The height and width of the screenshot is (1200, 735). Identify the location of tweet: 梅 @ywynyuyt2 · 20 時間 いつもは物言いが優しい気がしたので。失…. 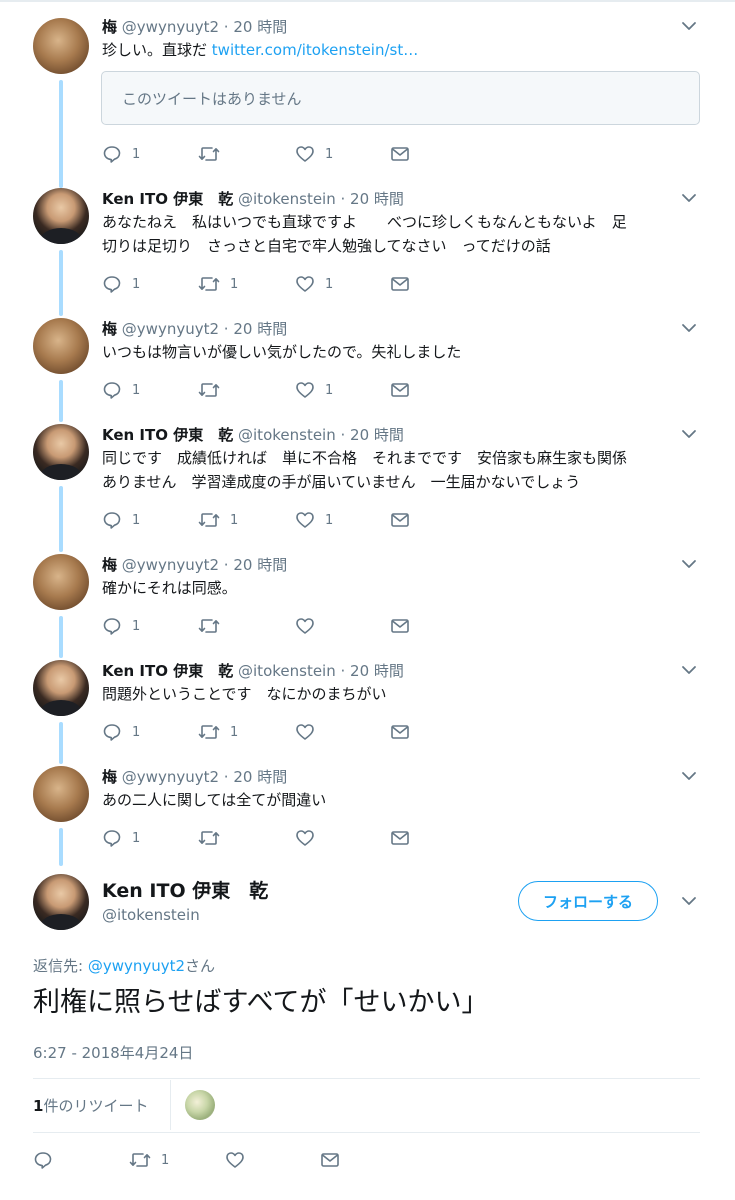
(367, 363).